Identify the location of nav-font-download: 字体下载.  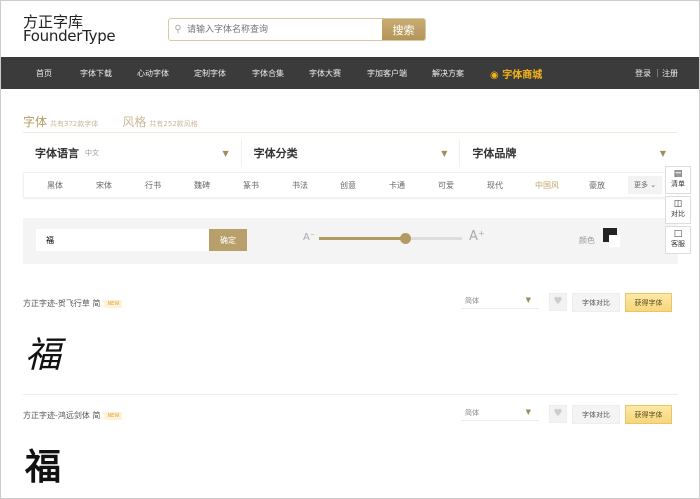
(96, 73).